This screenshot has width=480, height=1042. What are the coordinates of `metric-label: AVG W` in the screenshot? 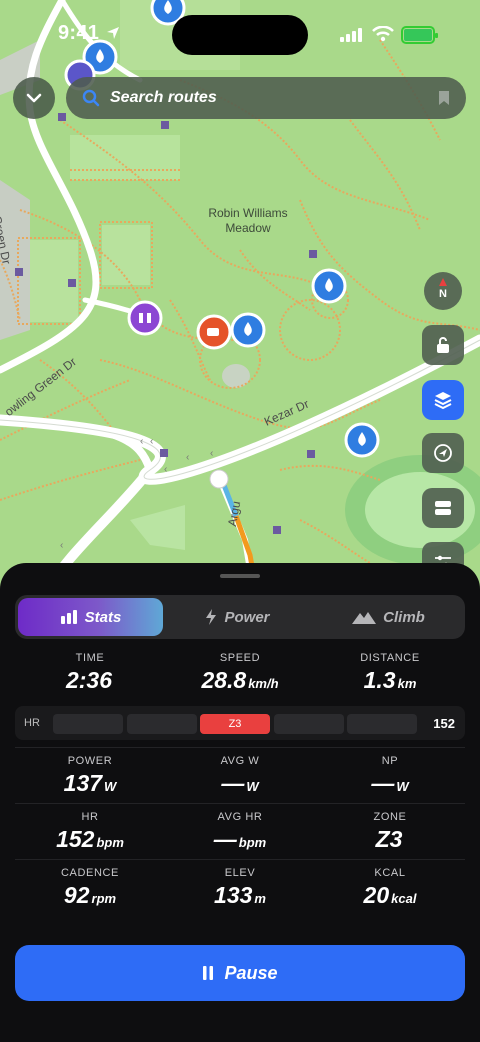 It's located at (240, 761).